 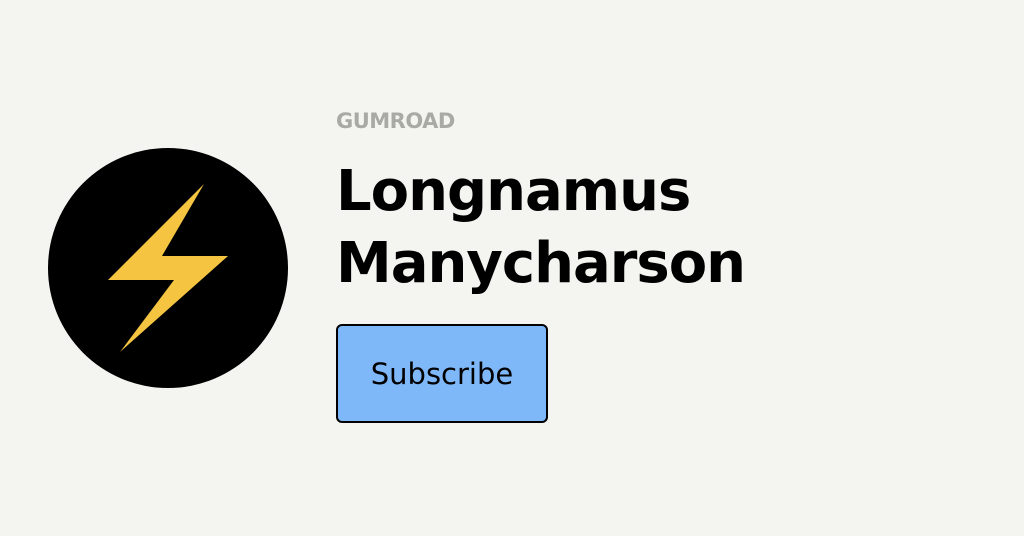 What do you see at coordinates (442, 373) in the screenshot?
I see `subscribe-button: Subscribe` at bounding box center [442, 373].